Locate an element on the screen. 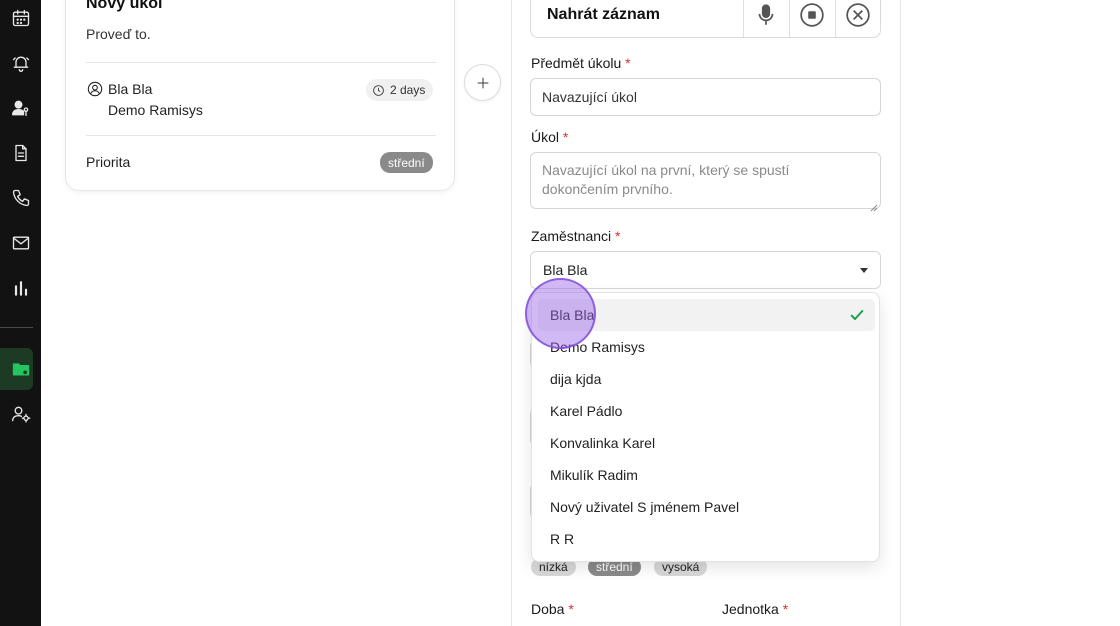 The width and height of the screenshot is (1120, 626). phone-icon is located at coordinates (20, 198).